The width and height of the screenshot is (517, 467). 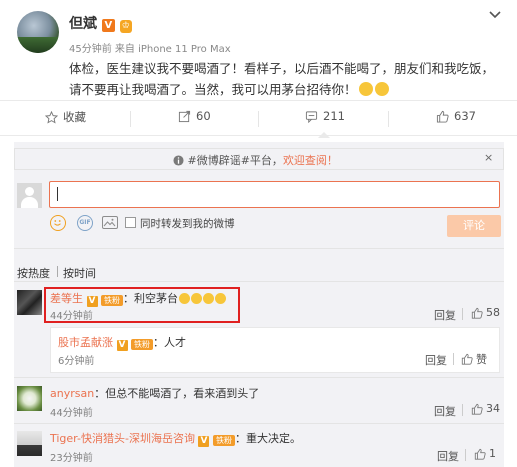 What do you see at coordinates (169, 342) in the screenshot?
I see `reply-text: ：人才` at bounding box center [169, 342].